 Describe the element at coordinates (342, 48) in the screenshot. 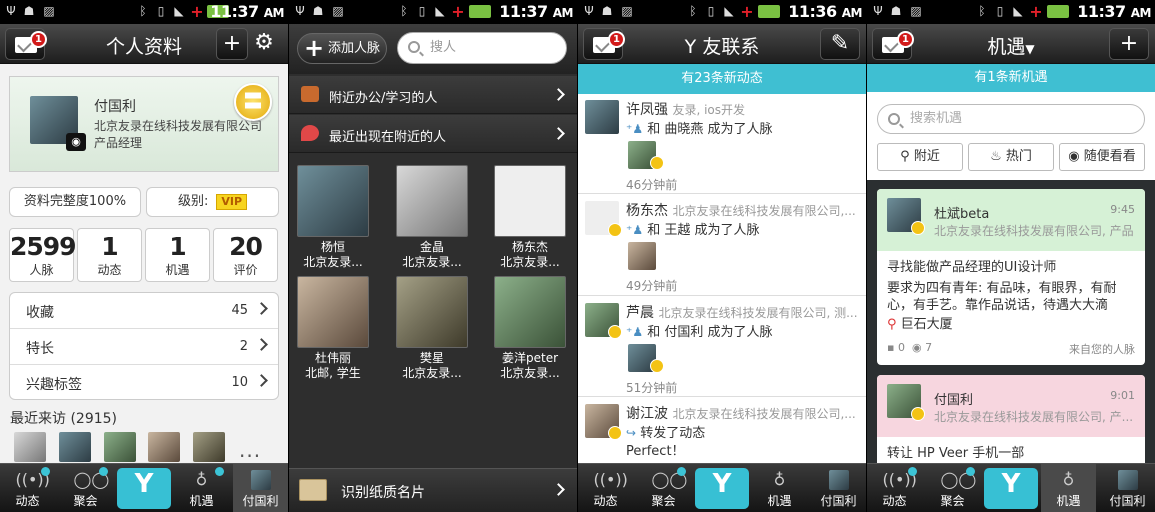

I see `add-contact-button: + 添加人脉` at that location.